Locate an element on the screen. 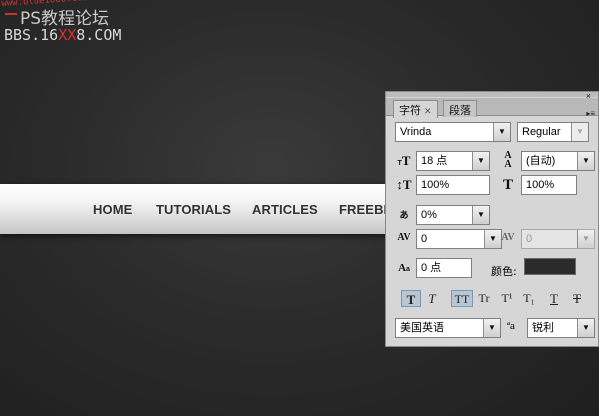 Image resolution: width=599 pixels, height=416 pixels. antialias-value: 锐利 is located at coordinates (543, 328).